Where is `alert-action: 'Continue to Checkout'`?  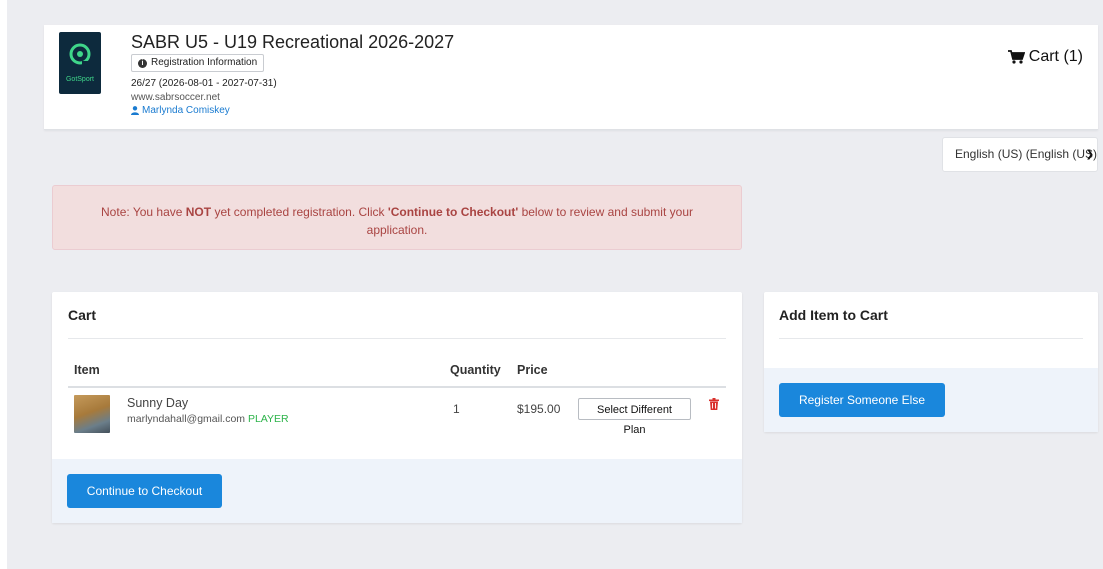 alert-action: 'Continue to Checkout' is located at coordinates (453, 212).